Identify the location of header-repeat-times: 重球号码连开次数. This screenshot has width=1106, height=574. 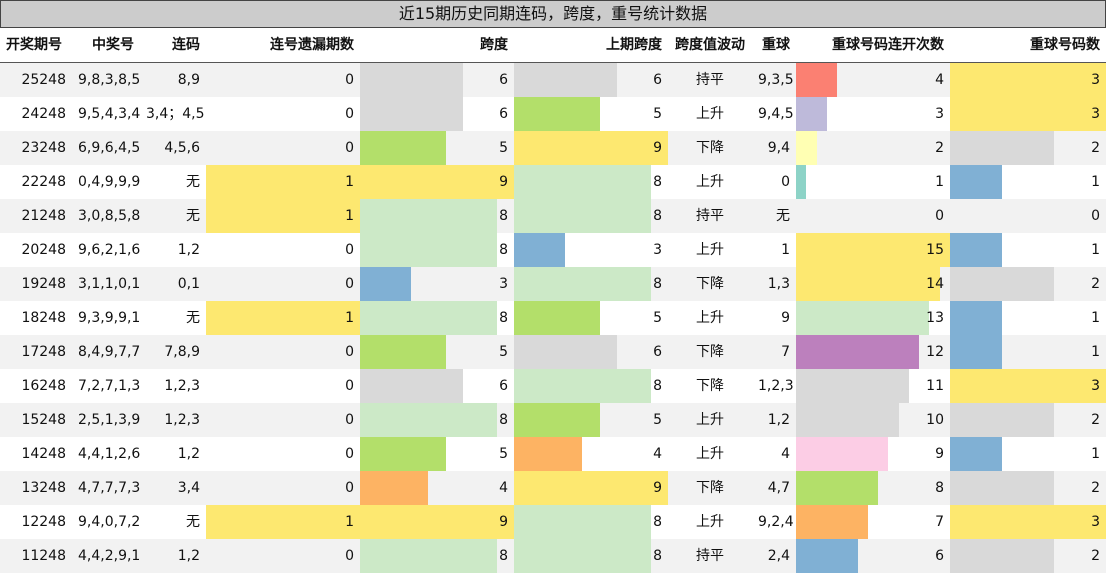
(888, 45).